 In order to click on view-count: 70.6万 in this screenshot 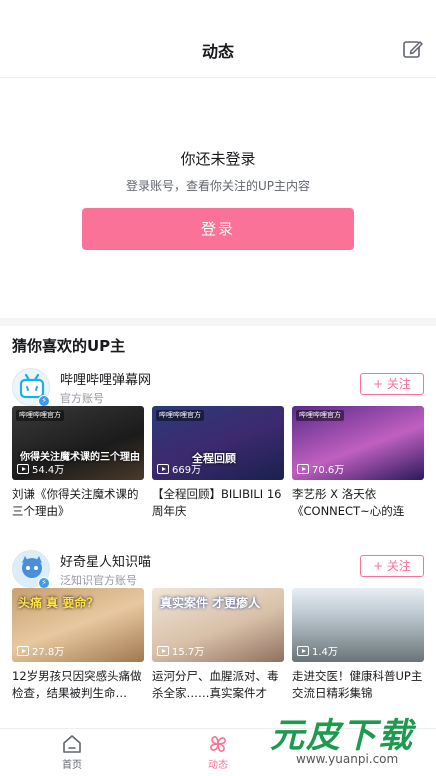, I will do `click(328, 470)`.